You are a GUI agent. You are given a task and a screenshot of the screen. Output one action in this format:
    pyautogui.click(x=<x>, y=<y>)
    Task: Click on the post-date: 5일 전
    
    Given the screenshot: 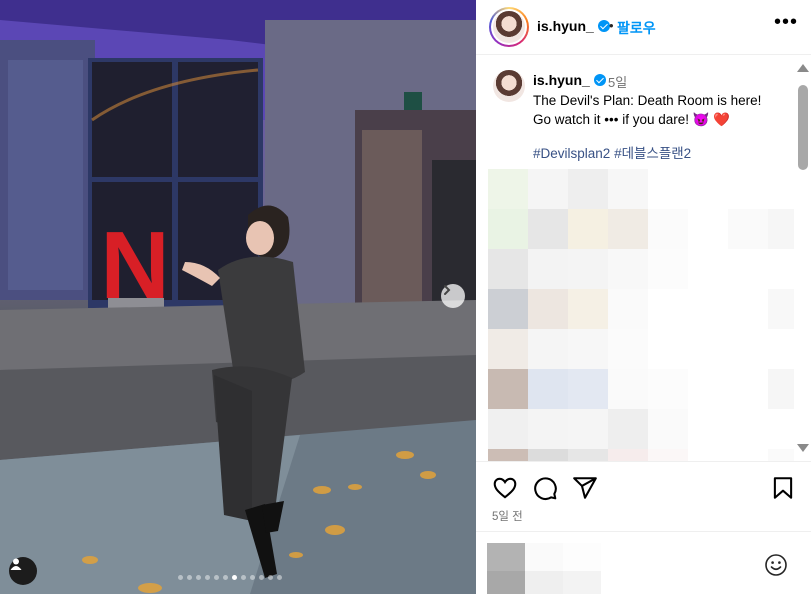 What is the action you would take?
    pyautogui.click(x=507, y=516)
    